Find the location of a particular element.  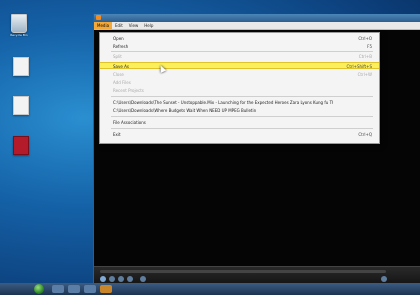

menu-item-label: Split is located at coordinates (117, 56).